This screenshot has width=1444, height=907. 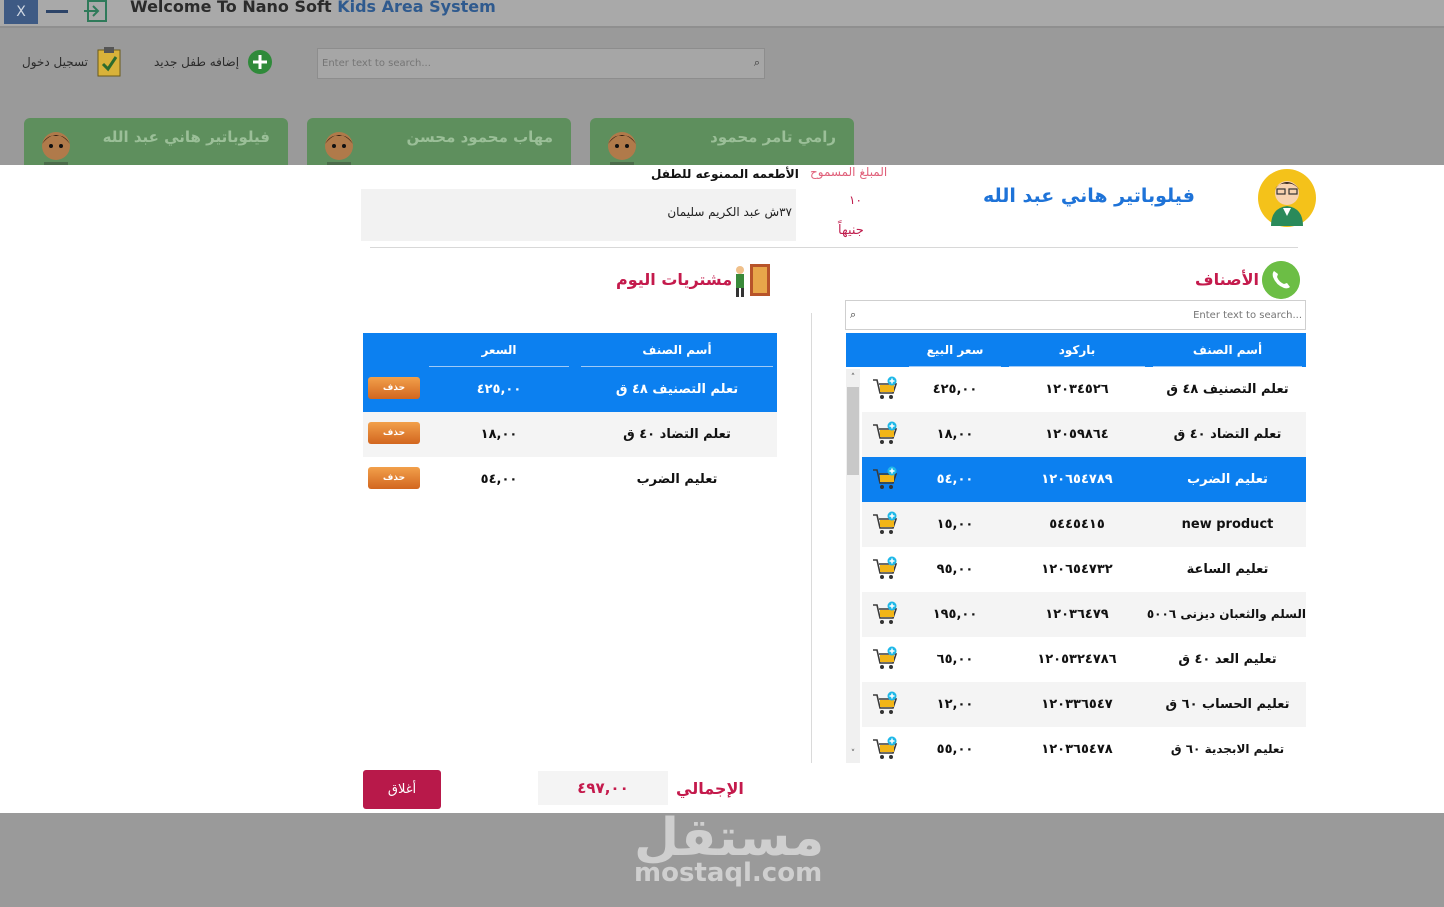 I want to click on purchase-name: تعلم التصنيف ٤٨ ق, so click(x=677, y=389).